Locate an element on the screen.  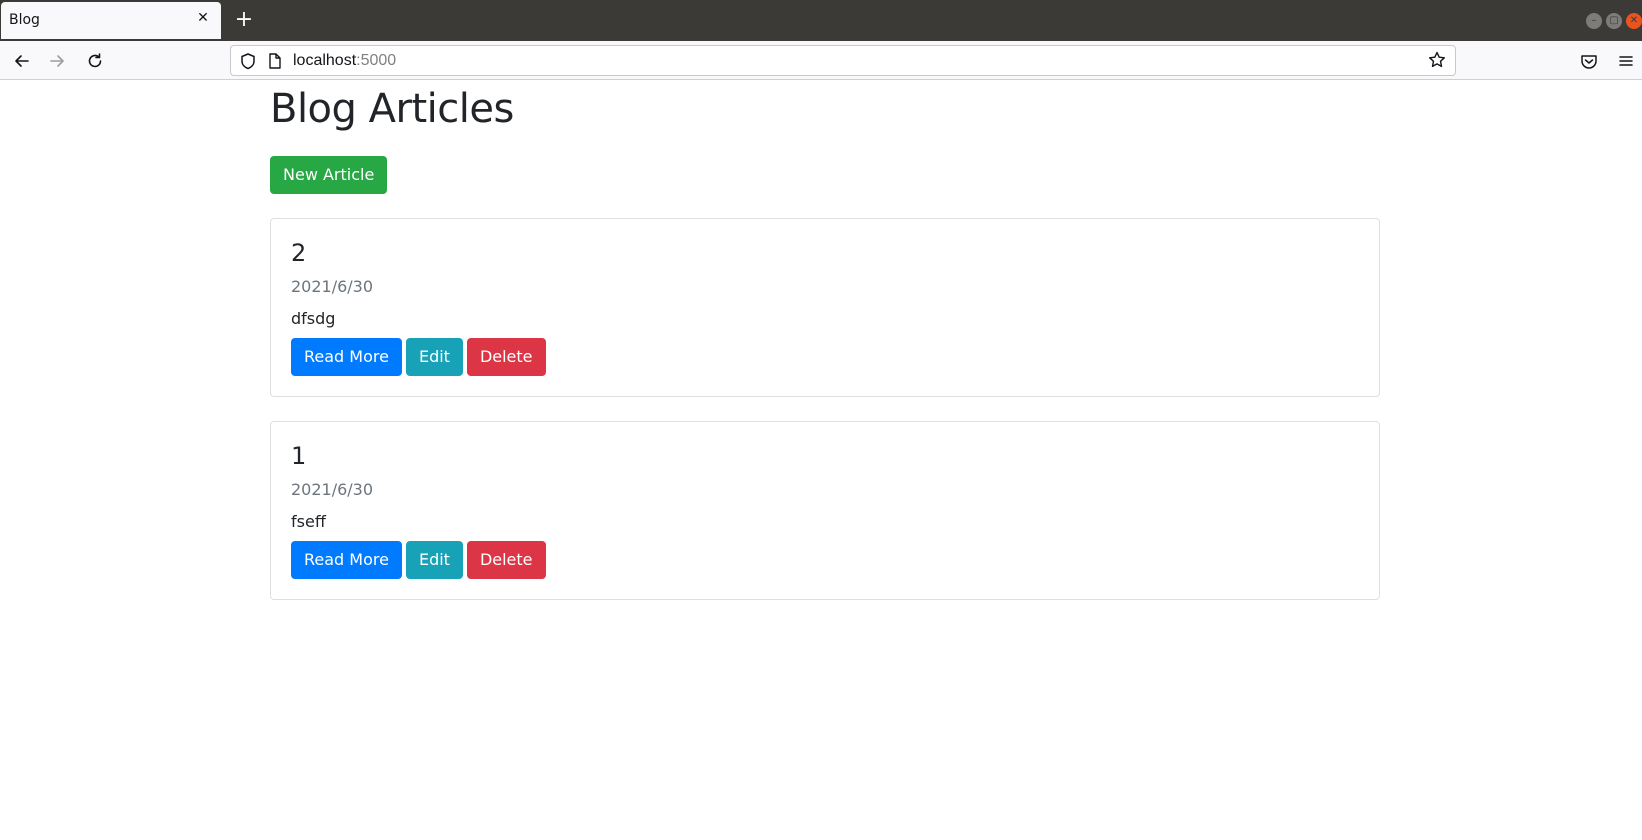
article-description: dfsdg is located at coordinates (313, 318).